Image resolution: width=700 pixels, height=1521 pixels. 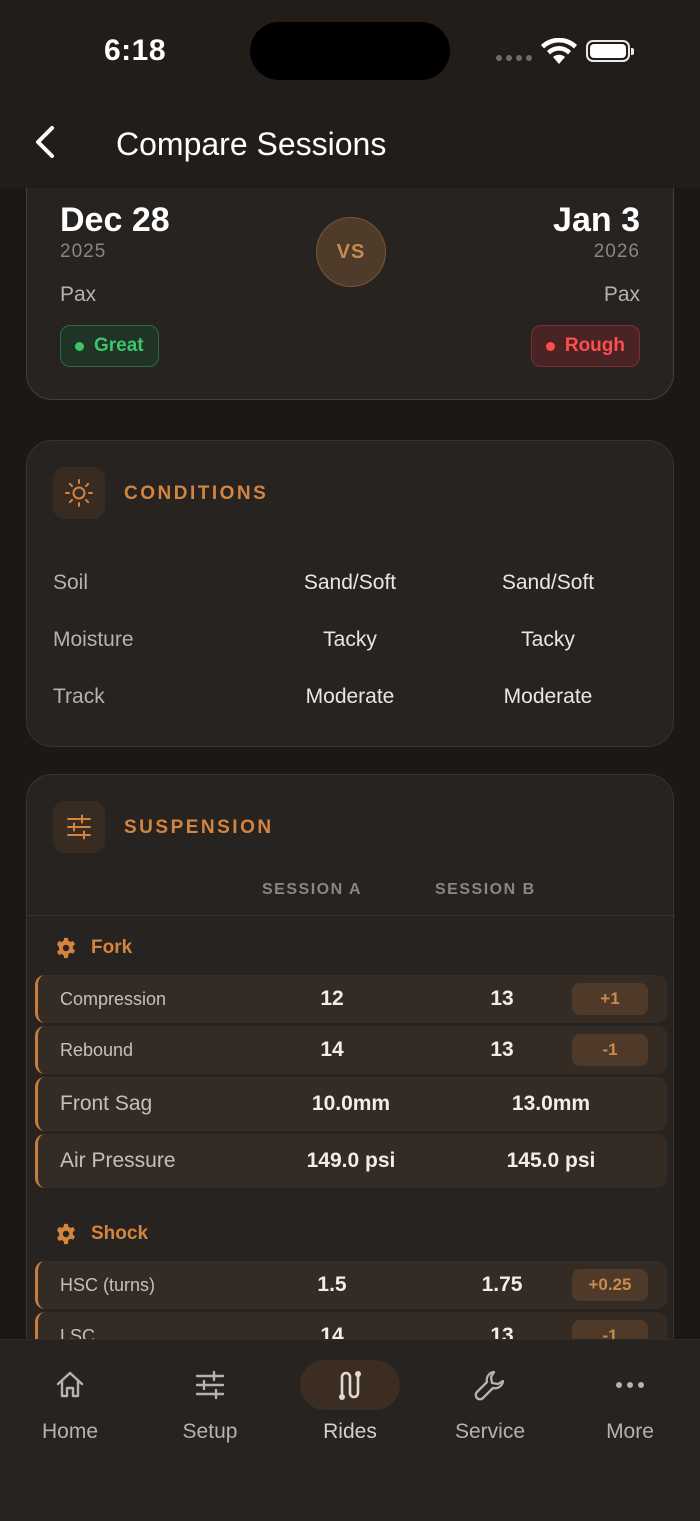 What do you see at coordinates (113, 999) in the screenshot?
I see `setting-label: Compression` at bounding box center [113, 999].